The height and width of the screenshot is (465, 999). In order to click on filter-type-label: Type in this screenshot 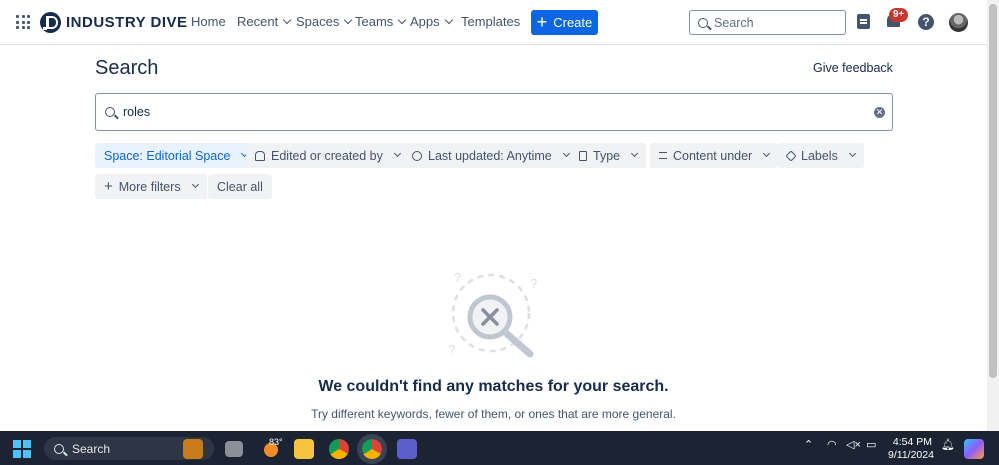, I will do `click(607, 155)`.